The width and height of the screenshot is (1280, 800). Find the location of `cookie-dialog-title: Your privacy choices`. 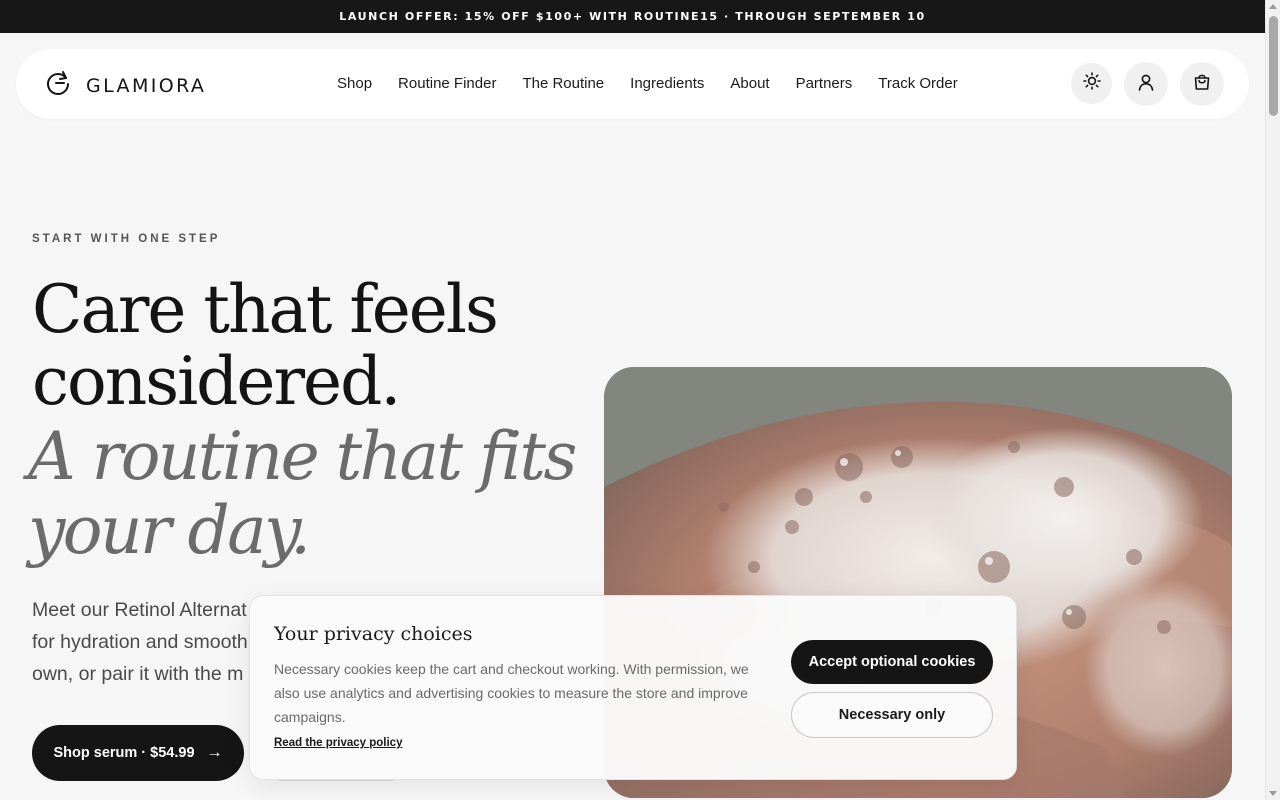

cookie-dialog-title: Your privacy choices is located at coordinates (373, 634).